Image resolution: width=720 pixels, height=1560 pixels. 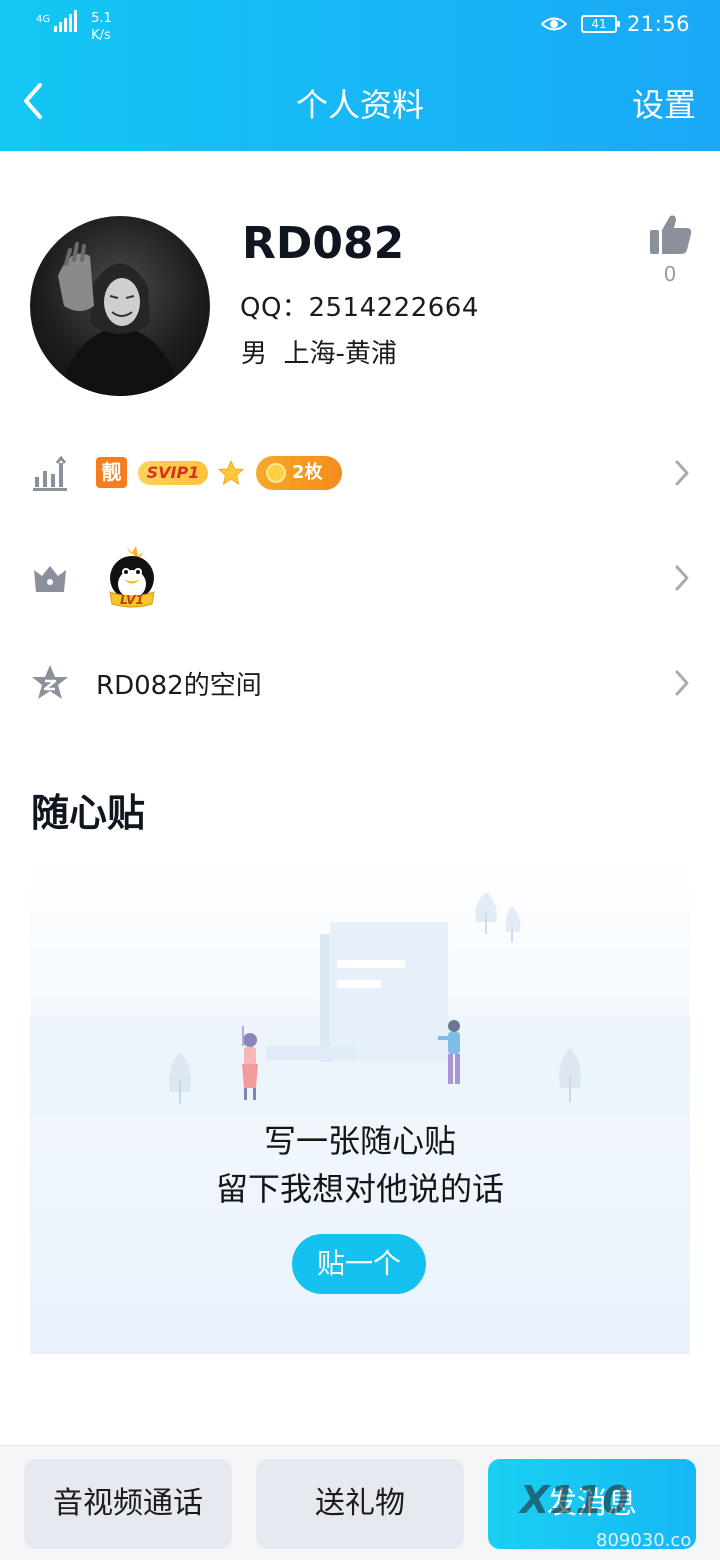 What do you see at coordinates (359, 105) in the screenshot?
I see `page-title: 个人资料` at bounding box center [359, 105].